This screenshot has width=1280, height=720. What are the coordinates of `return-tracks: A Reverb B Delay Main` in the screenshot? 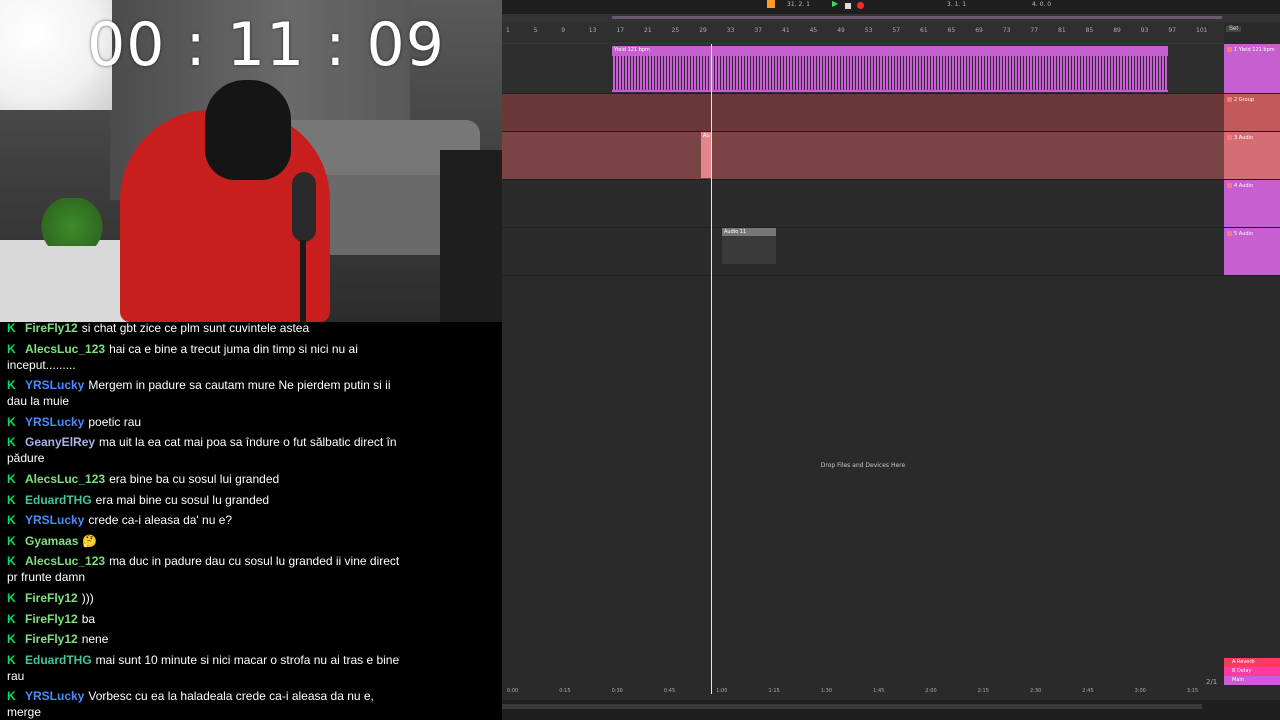 It's located at (1252, 671).